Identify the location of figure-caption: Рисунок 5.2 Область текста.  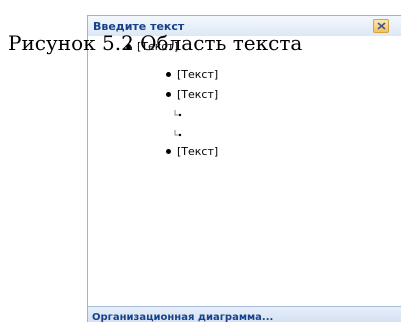
(155, 43).